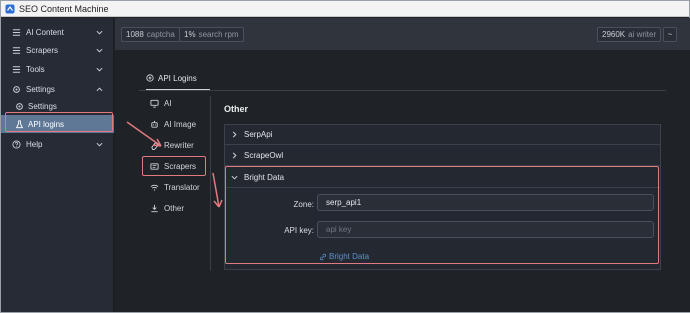 The width and height of the screenshot is (690, 313). I want to click on subnav-label: Other, so click(174, 208).